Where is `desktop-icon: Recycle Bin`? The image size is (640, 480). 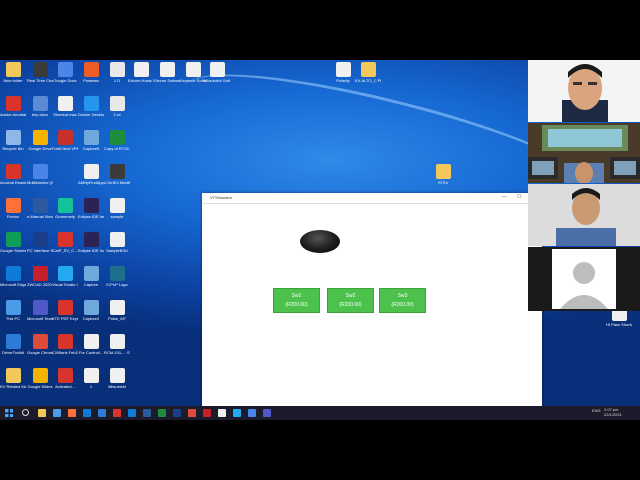 desktop-icon: Recycle Bin is located at coordinates (13, 140).